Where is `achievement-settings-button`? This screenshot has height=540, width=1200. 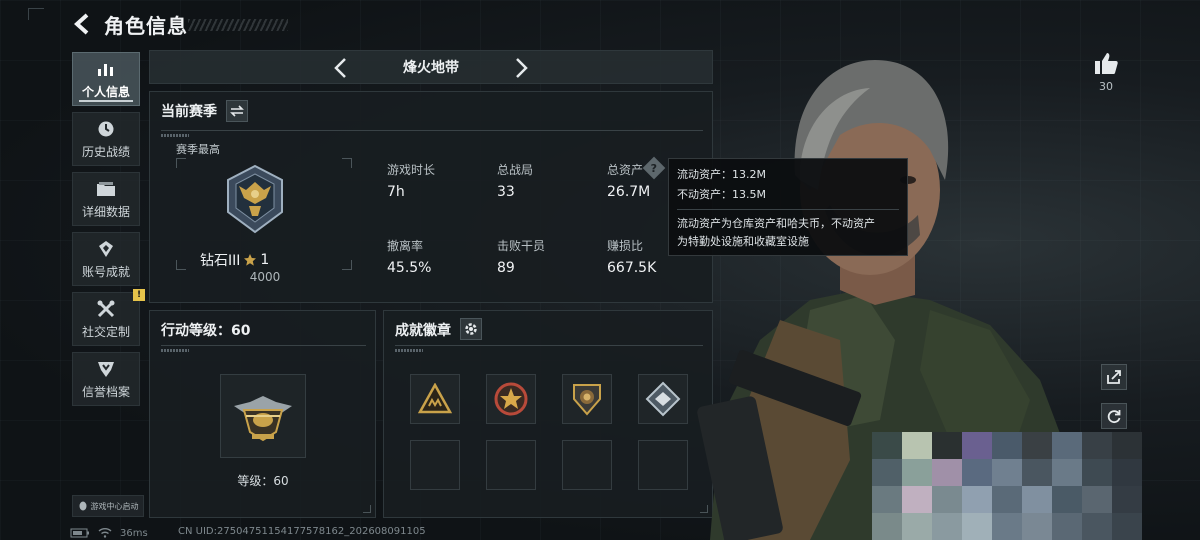 achievement-settings-button is located at coordinates (471, 329).